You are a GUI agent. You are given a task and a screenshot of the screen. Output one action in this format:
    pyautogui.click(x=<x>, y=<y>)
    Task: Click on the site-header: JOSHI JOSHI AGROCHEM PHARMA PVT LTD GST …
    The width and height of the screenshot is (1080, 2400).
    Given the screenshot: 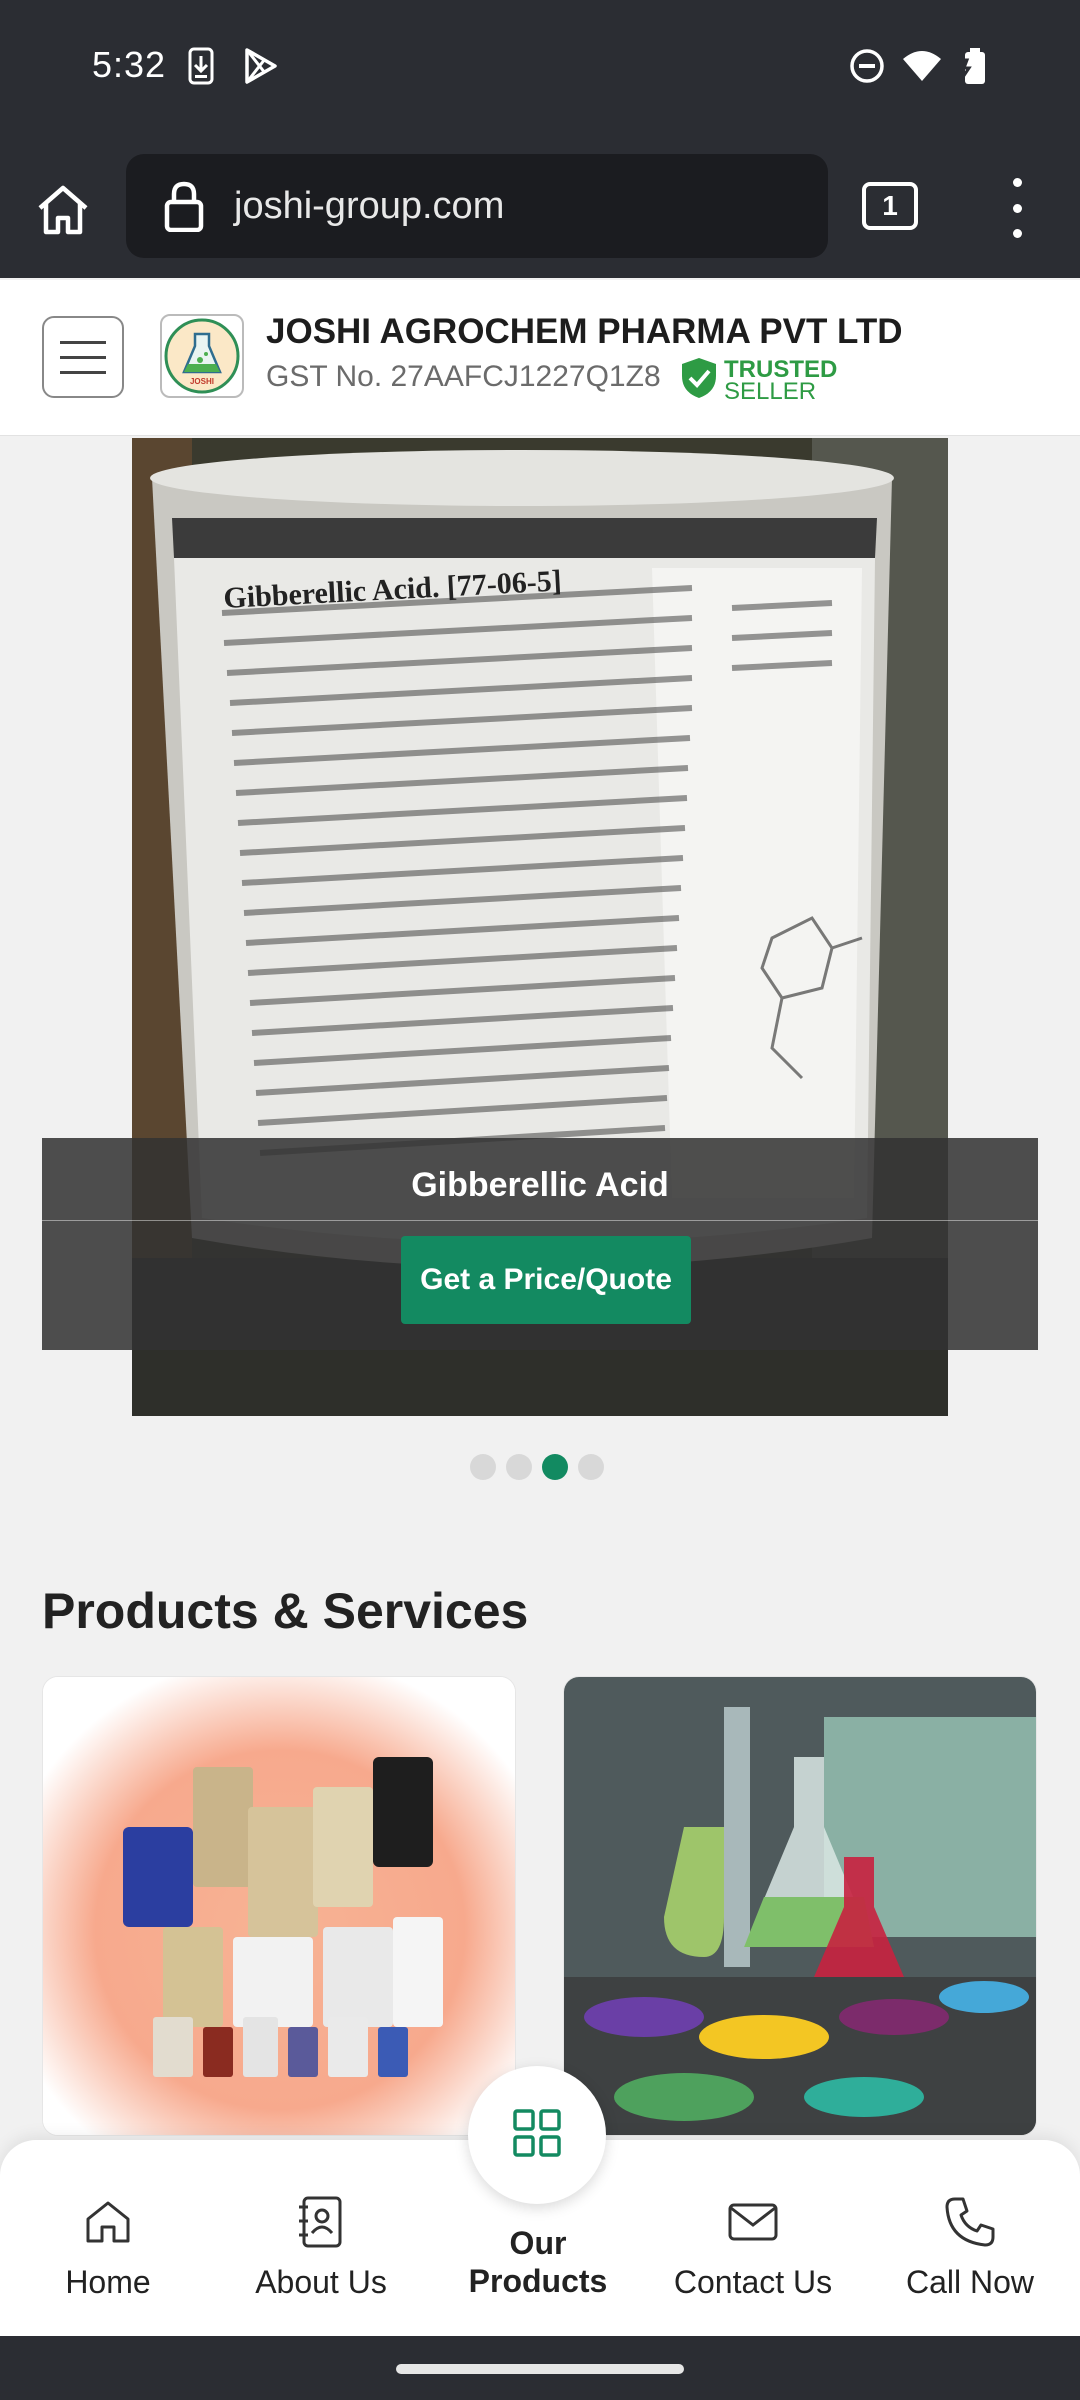 What is the action you would take?
    pyautogui.click(x=540, y=358)
    